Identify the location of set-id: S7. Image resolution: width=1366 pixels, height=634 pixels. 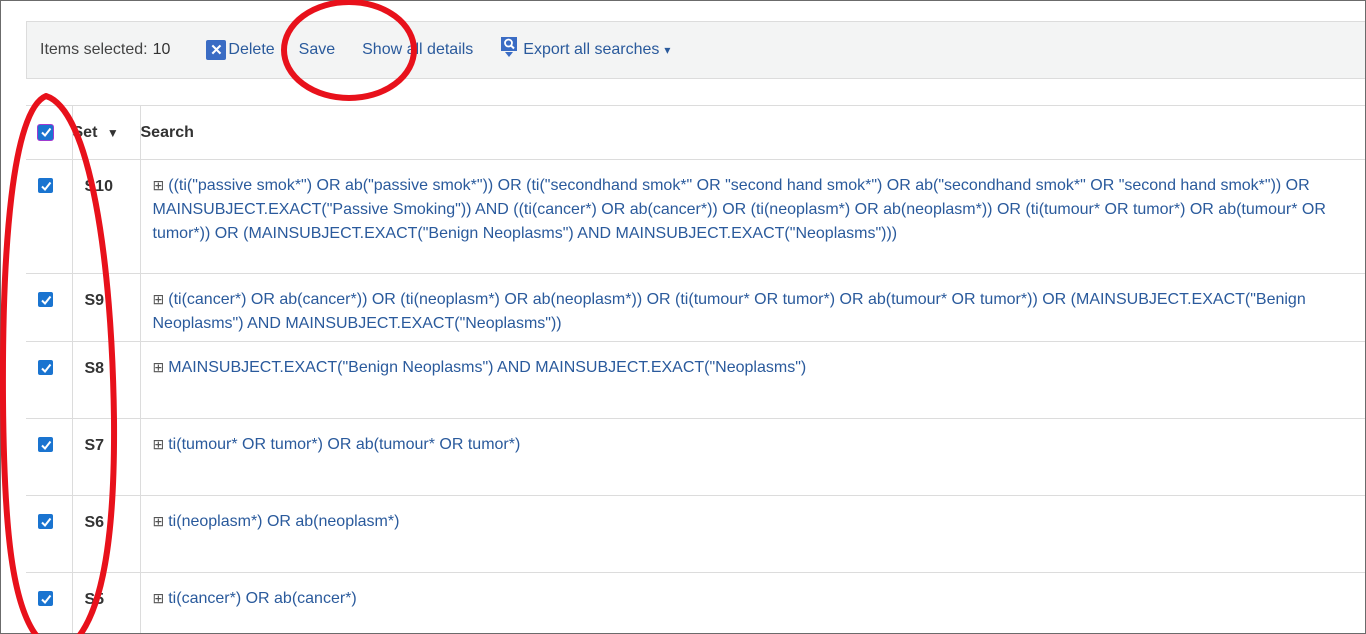
(94, 445).